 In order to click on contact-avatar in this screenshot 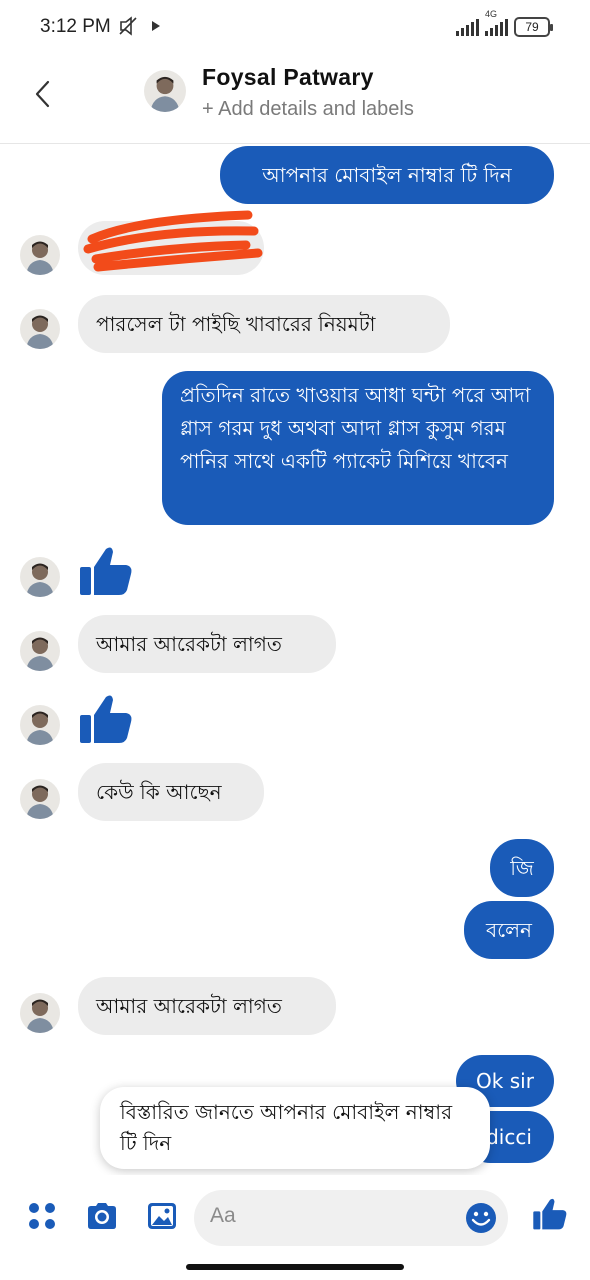, I will do `click(165, 91)`.